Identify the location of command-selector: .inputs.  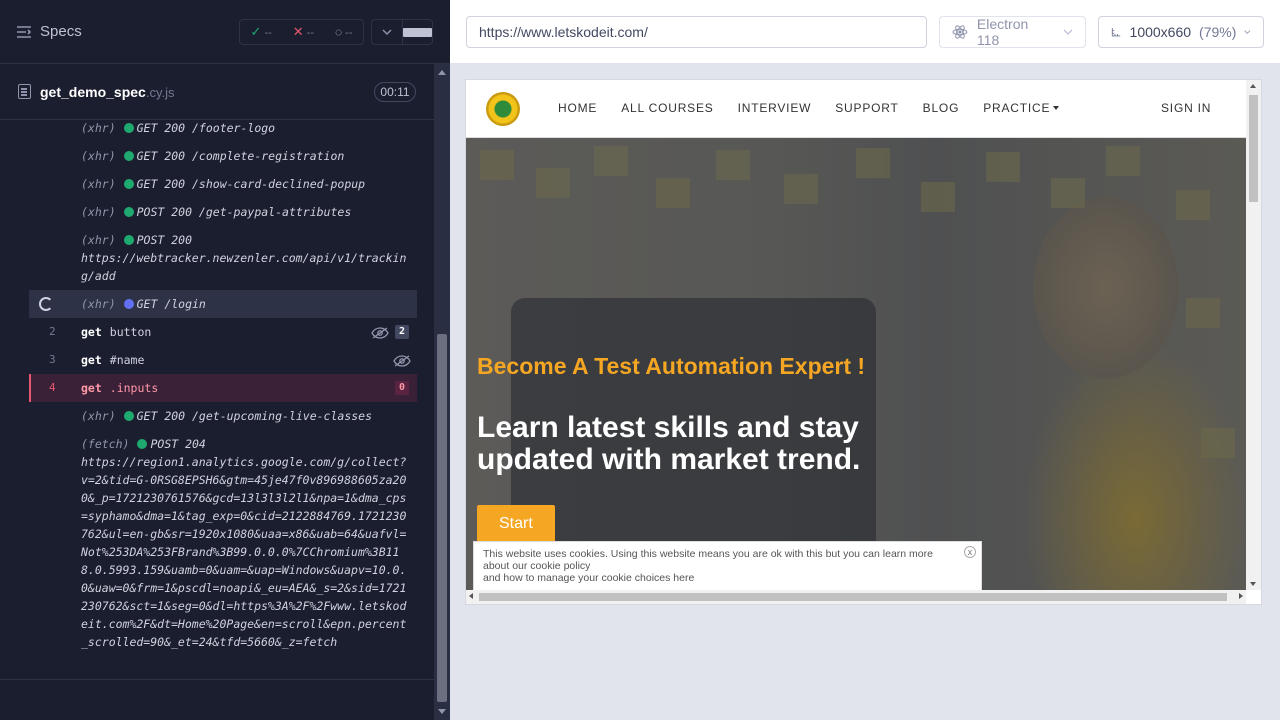
(134, 388).